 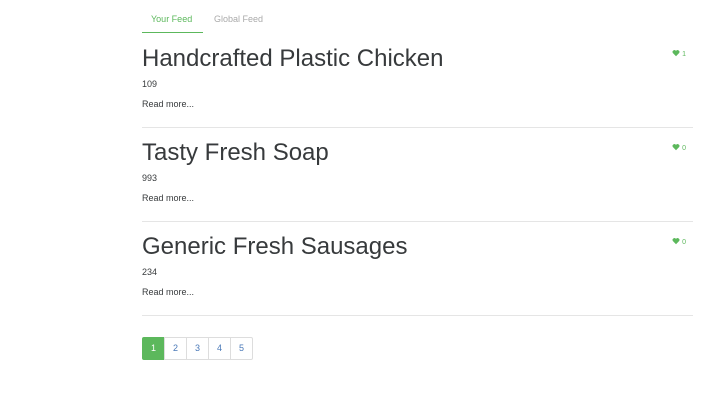 I want to click on article-title: Handcrafted Plastic Chicken, so click(x=292, y=59).